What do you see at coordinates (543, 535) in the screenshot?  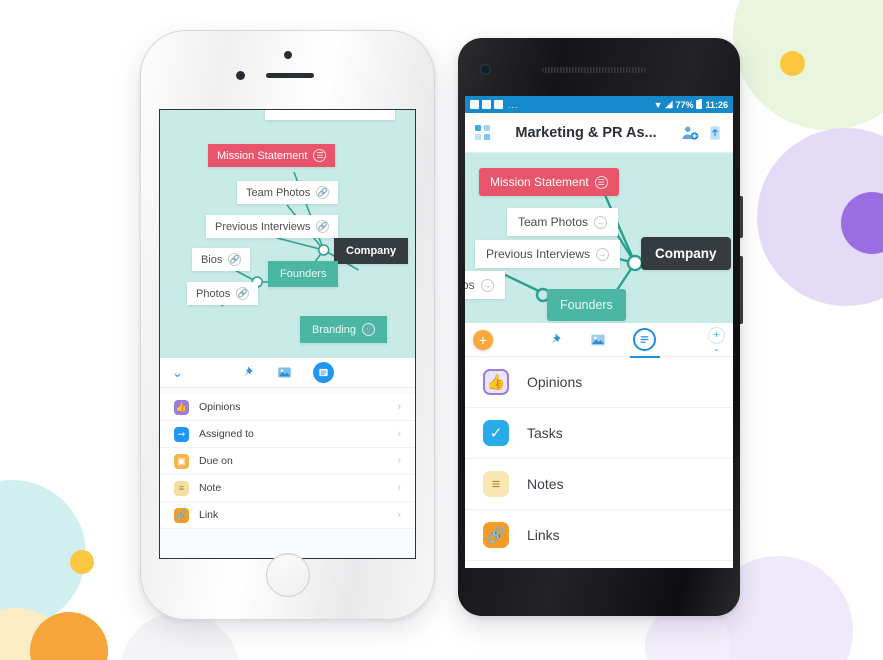 I see `list-item-label: Links` at bounding box center [543, 535].